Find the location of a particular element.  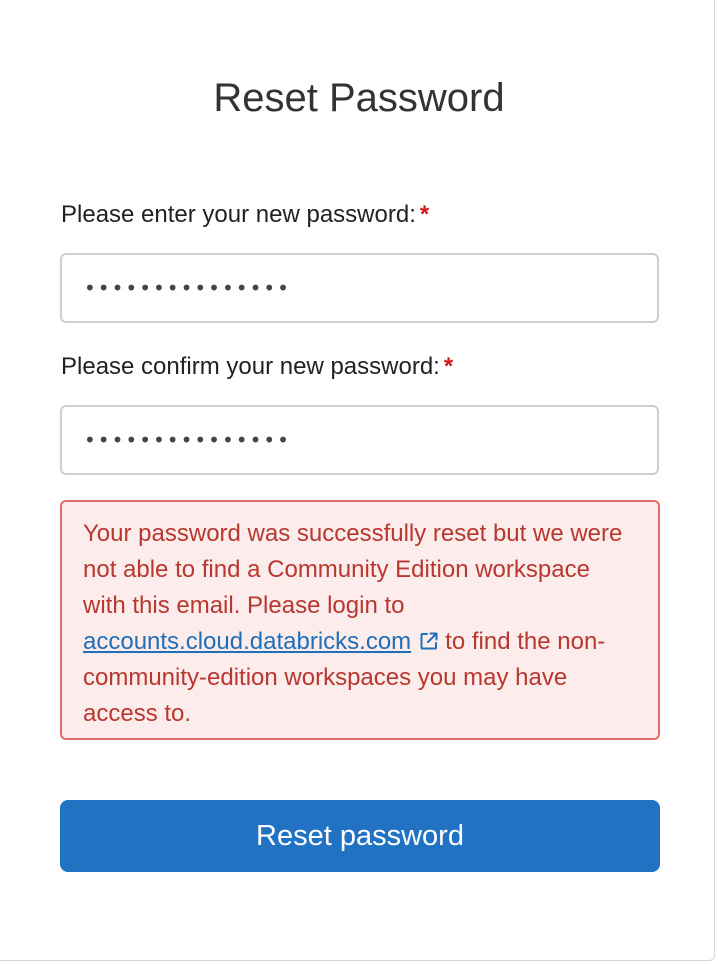

new-password-input: ••••••••••••••• is located at coordinates (359, 288).